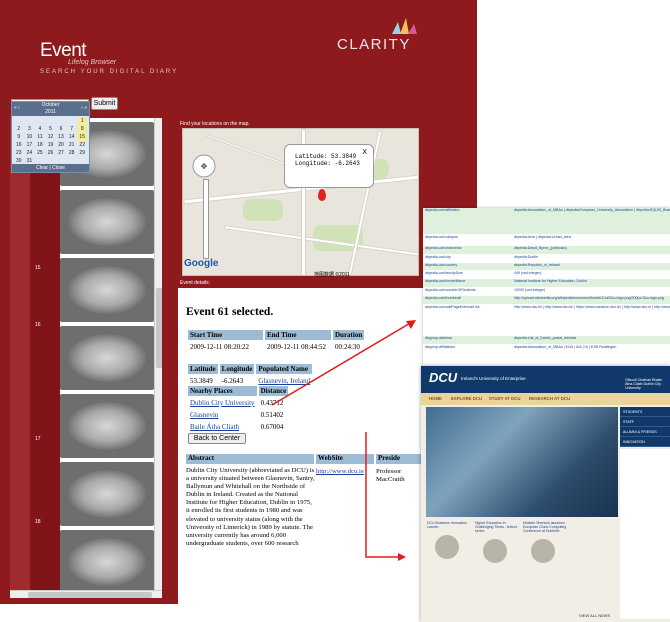  I want to click on calendar-day: 1, so click(82, 121).